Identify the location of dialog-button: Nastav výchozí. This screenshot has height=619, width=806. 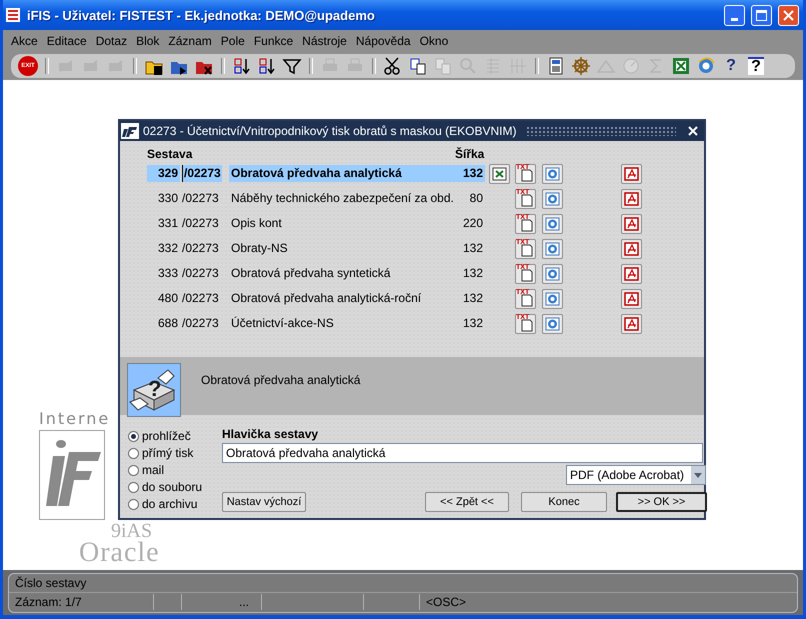
(264, 502).